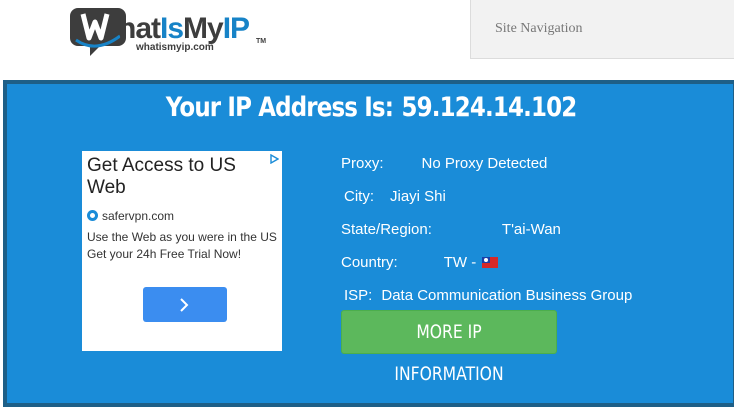 This screenshot has width=734, height=407. I want to click on proxy-row: Proxy: No Proxy Detected, so click(444, 163).